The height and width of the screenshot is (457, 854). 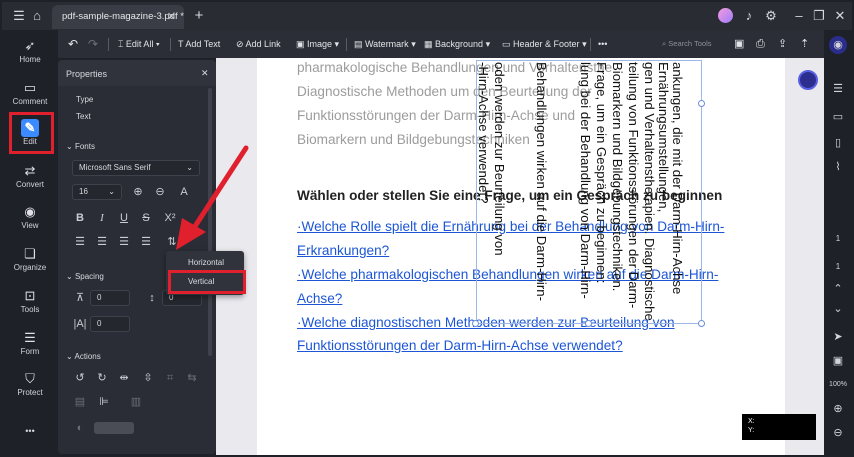 I want to click on close-panel-icon: ✕, so click(x=205, y=73).